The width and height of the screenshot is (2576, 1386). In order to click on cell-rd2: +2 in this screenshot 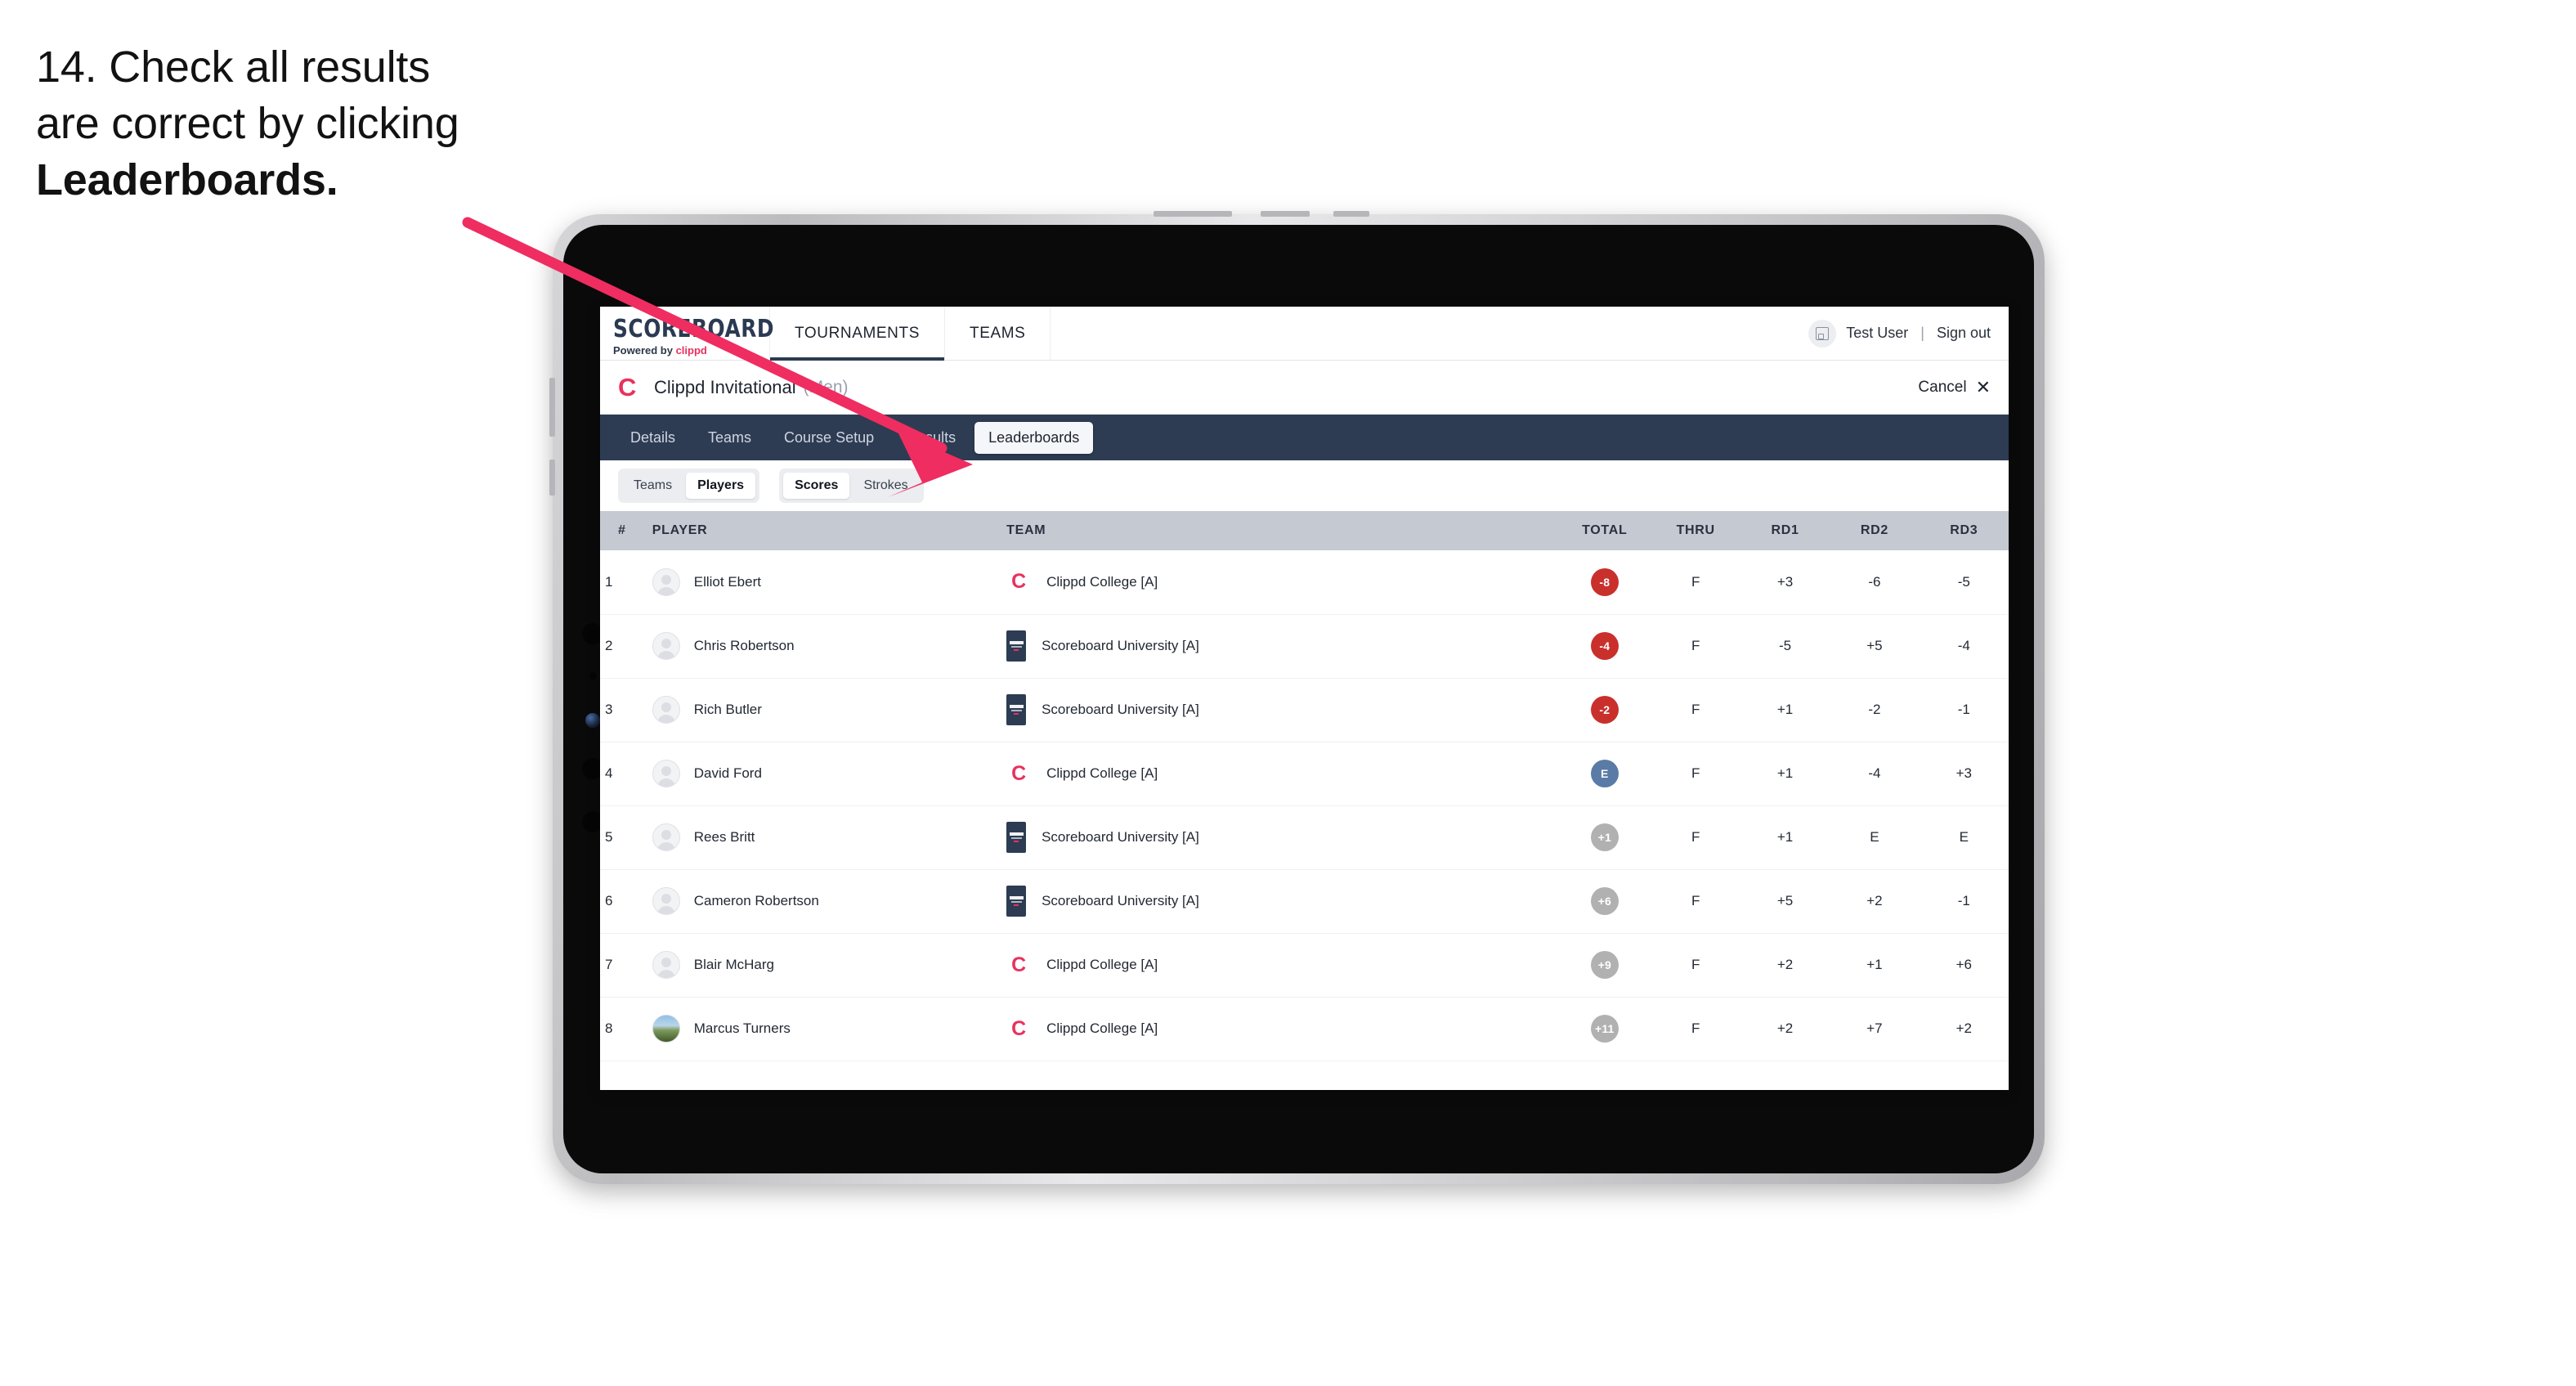, I will do `click(1875, 901)`.